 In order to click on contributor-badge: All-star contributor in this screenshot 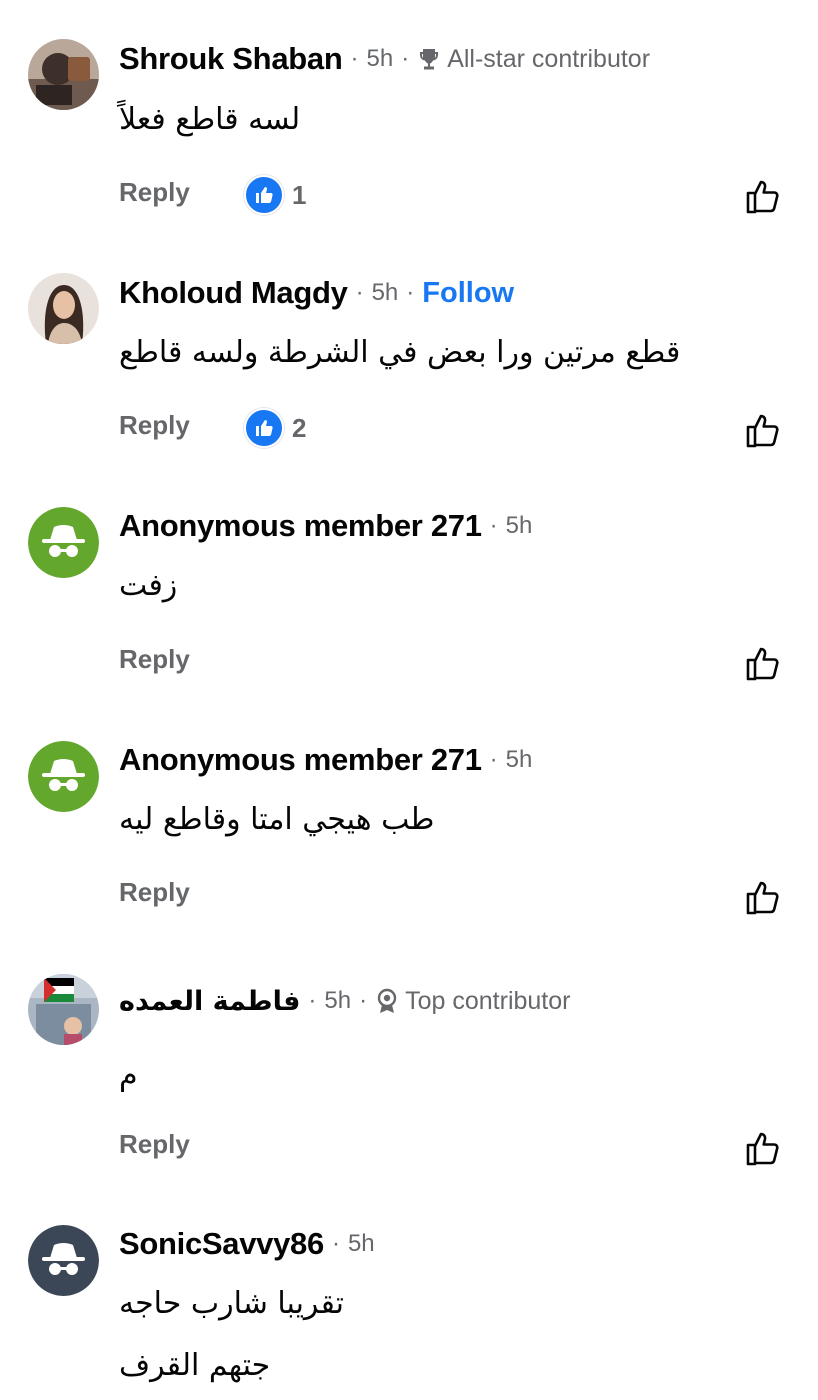, I will do `click(533, 59)`.